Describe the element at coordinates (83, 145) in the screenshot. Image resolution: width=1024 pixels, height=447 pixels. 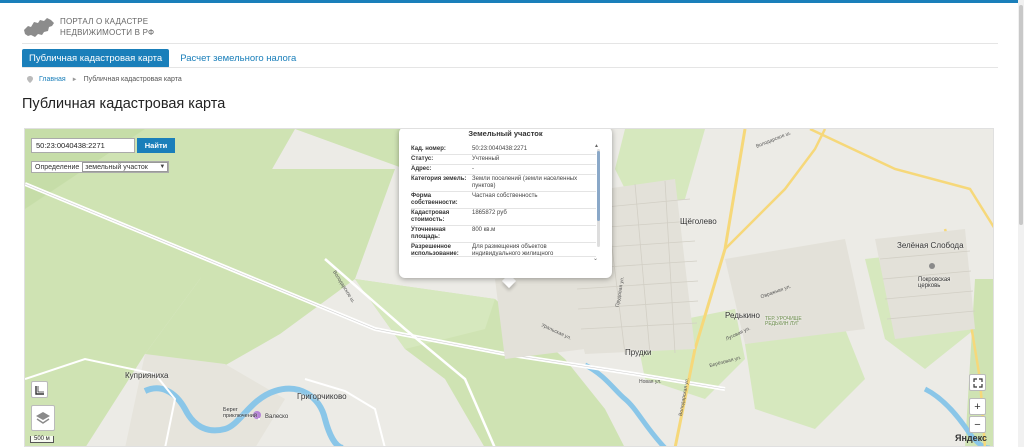
I see `cadastral-number-input` at that location.